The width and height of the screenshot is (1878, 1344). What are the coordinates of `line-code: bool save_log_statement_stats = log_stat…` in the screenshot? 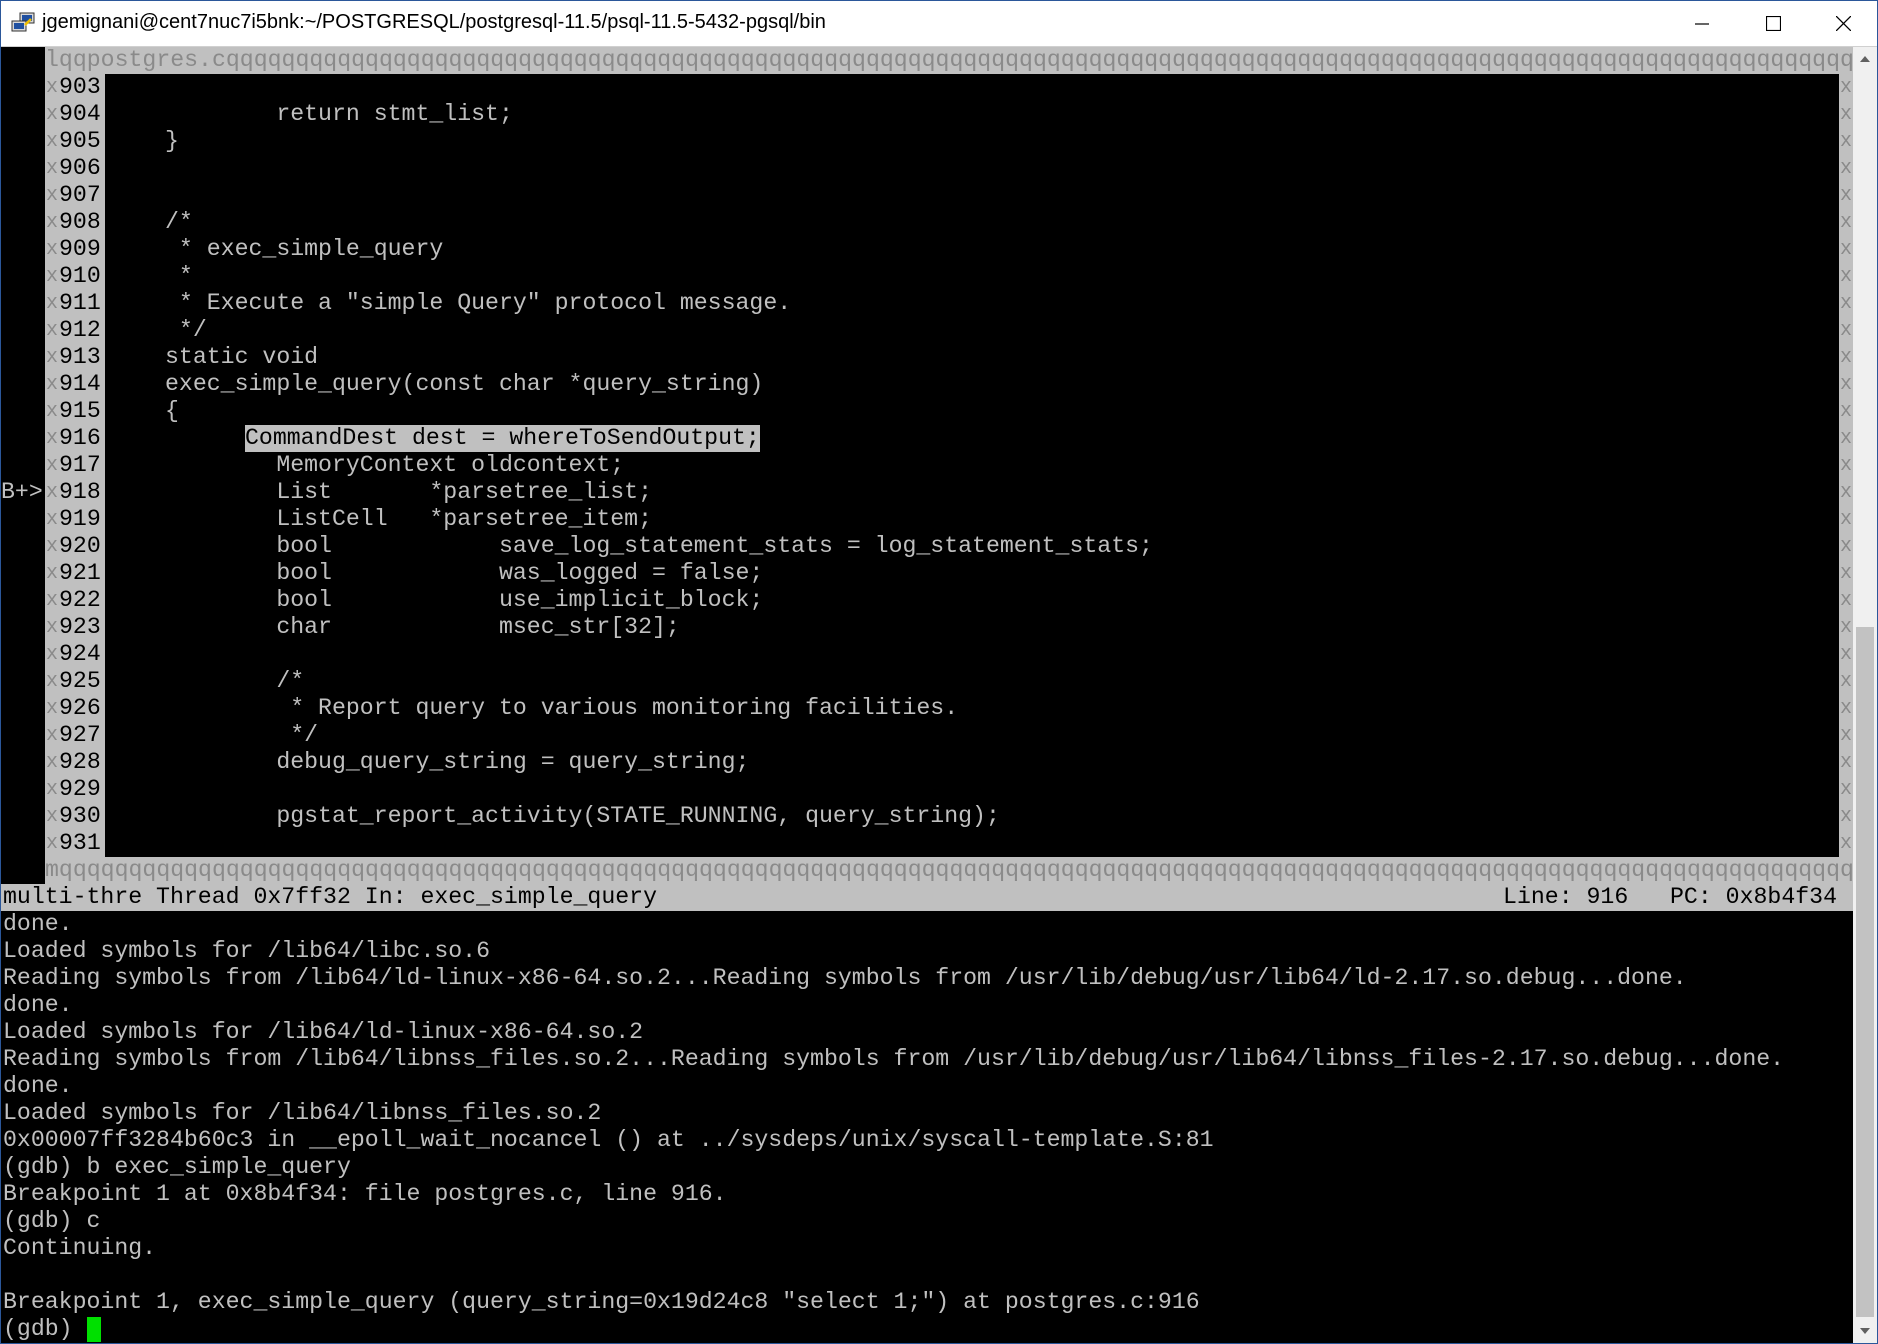 It's located at (659, 546).